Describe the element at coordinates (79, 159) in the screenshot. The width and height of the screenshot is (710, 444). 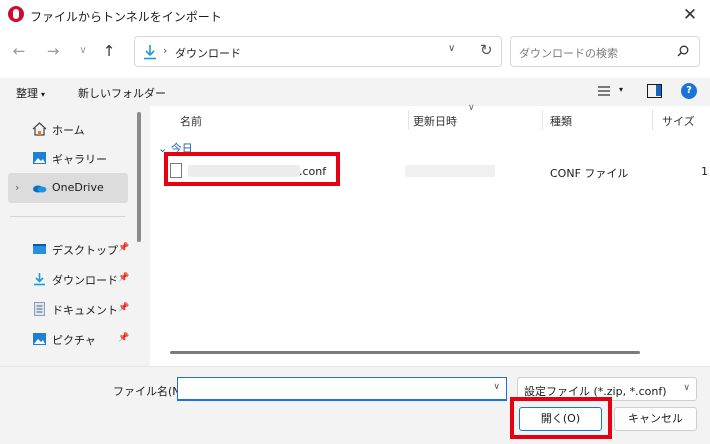
I see `sidebar-item-label: ギャラリー` at that location.